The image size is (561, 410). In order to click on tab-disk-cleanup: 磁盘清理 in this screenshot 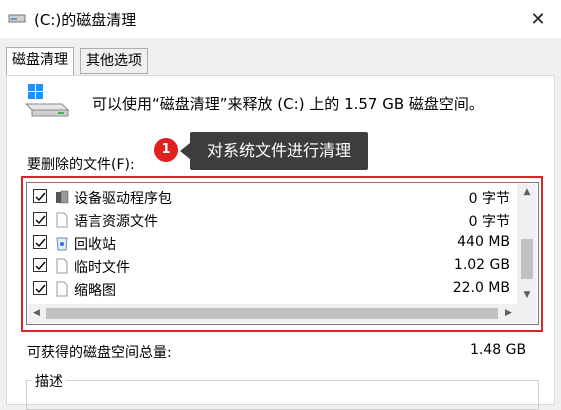, I will do `click(40, 61)`.